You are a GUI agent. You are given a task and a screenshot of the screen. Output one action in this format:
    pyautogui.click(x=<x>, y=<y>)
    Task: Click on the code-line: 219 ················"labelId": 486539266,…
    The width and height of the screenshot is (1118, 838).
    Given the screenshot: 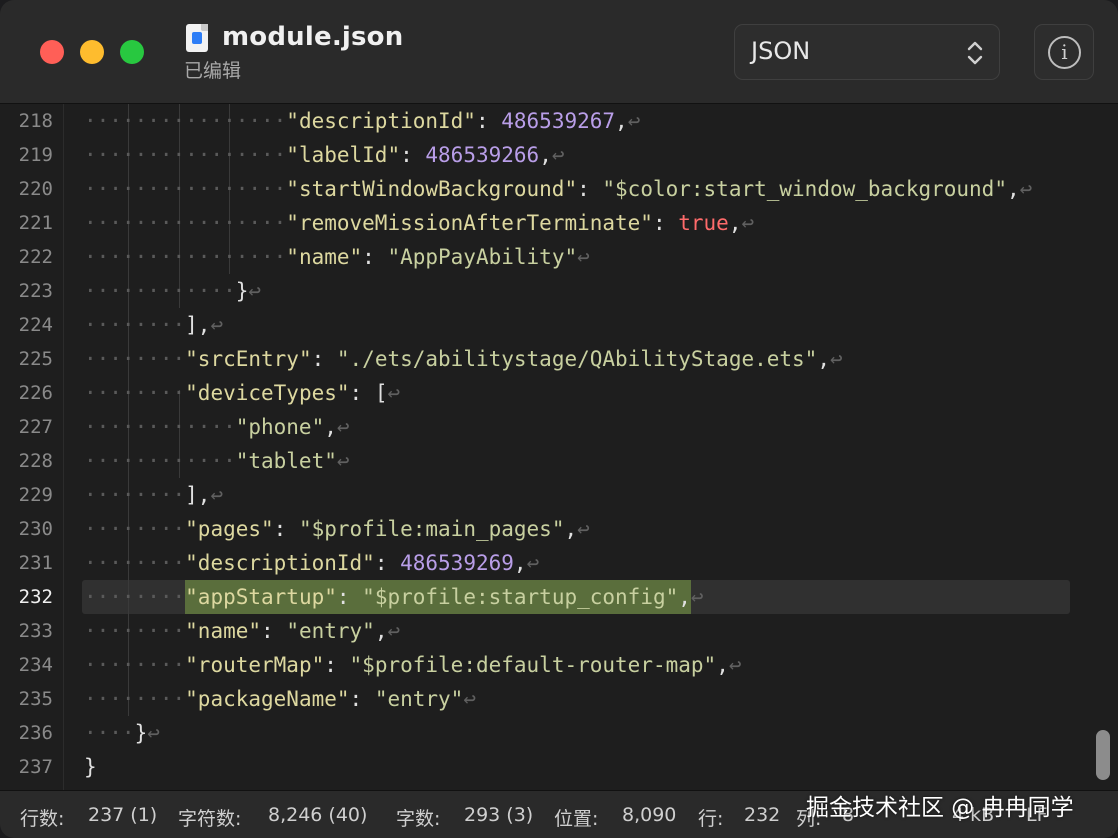 What is the action you would take?
    pyautogui.click(x=559, y=155)
    